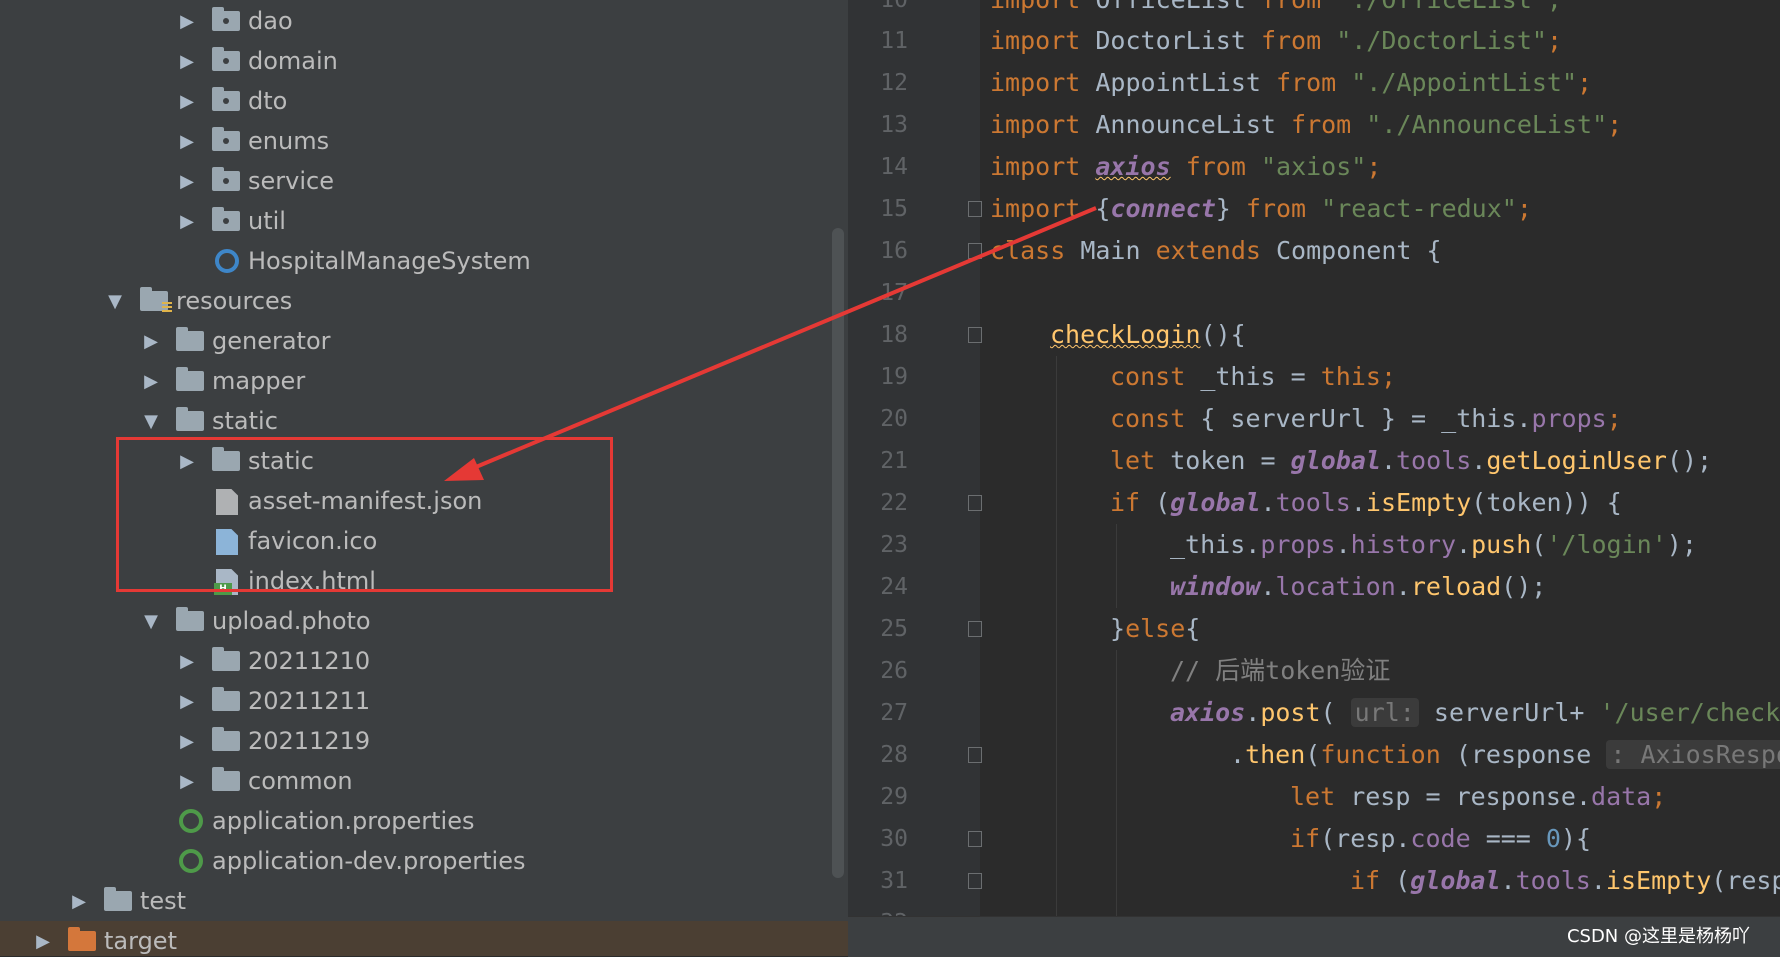  I want to click on spring-boot-class-icon, so click(227, 261).